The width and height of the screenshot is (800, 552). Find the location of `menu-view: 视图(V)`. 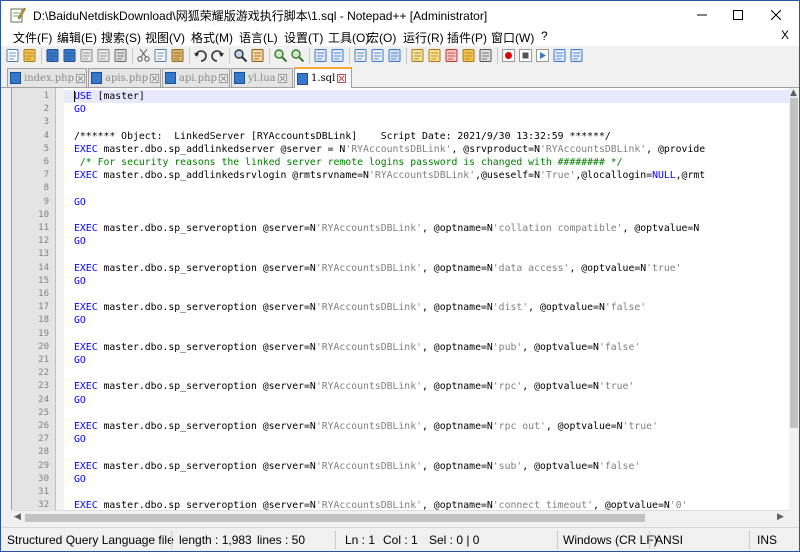

menu-view: 视图(V) is located at coordinates (165, 37).